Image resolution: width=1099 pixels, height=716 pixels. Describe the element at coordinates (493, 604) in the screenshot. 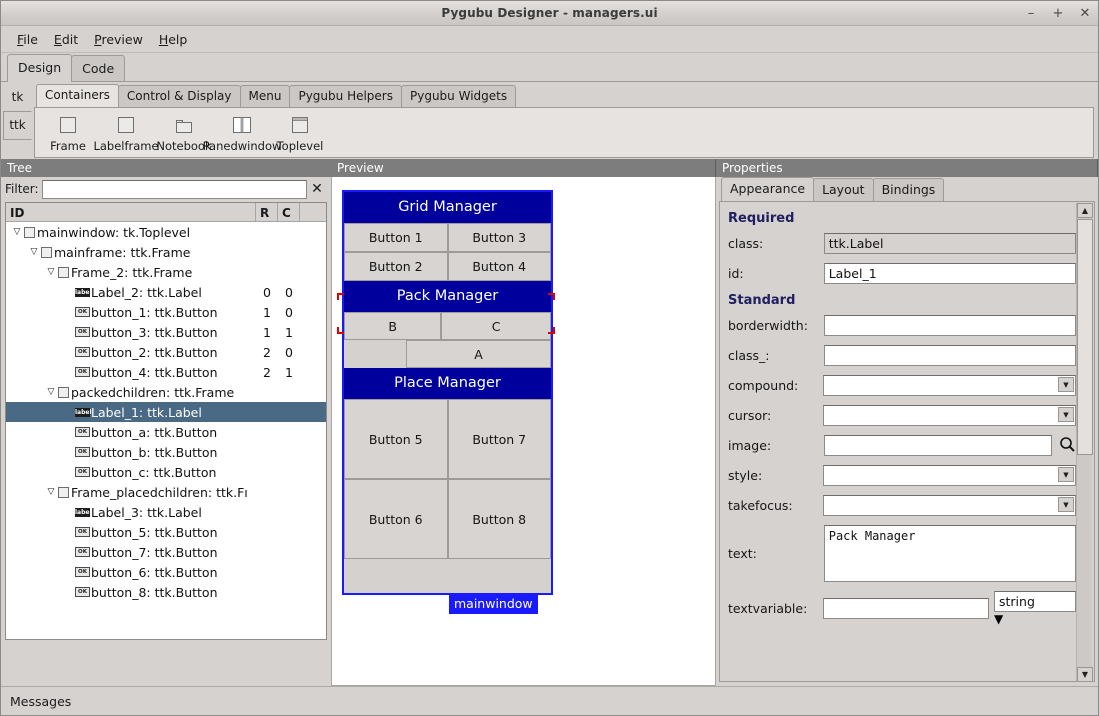

I see `preview-window-tag: mainwindow` at that location.